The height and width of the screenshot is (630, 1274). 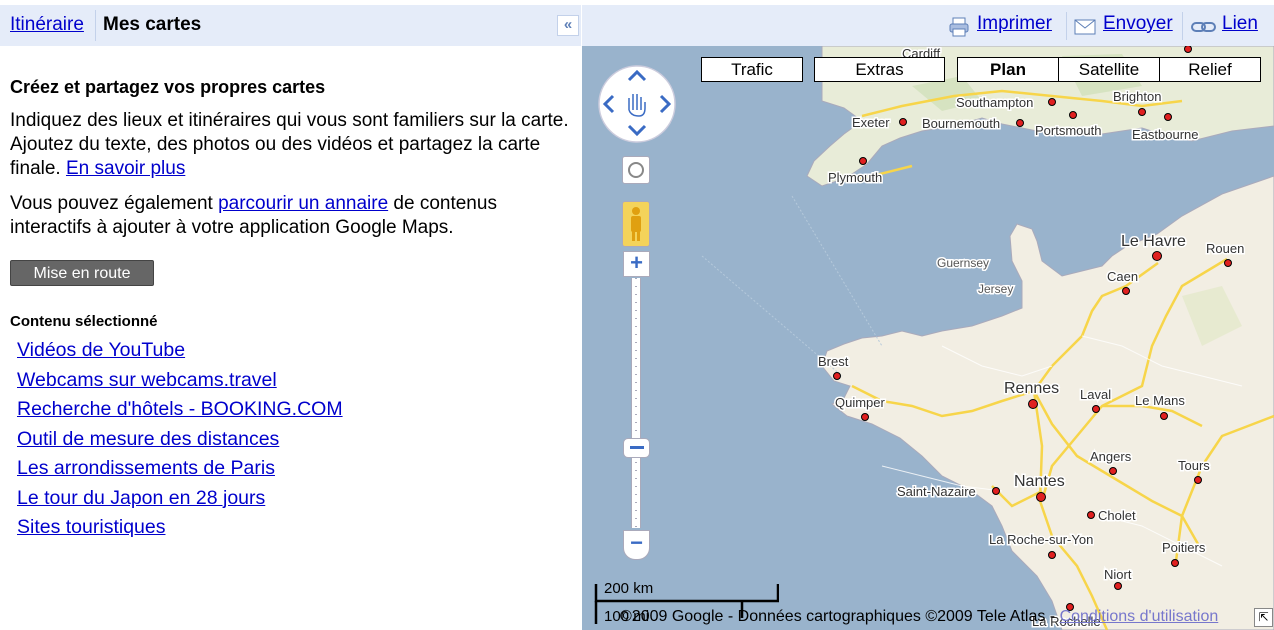 What do you see at coordinates (101, 350) in the screenshot?
I see `youtube-videos-link: Vidéos de YouTube` at bounding box center [101, 350].